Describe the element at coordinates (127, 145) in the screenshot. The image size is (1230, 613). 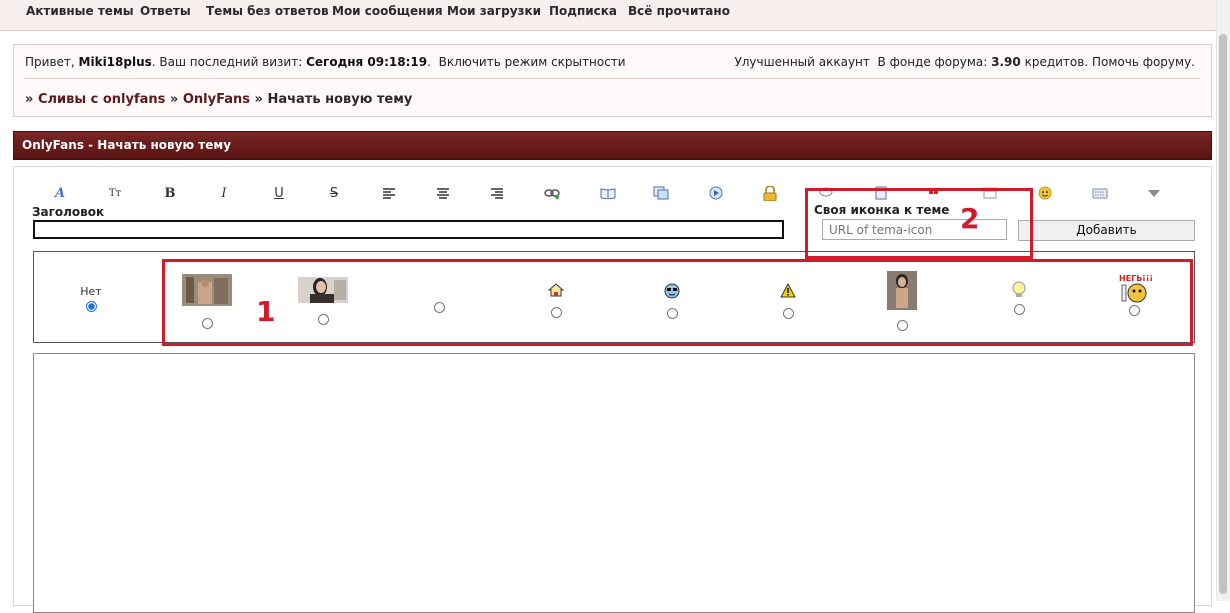
I see `panel-title: OnlyFans - Начать новую тему` at that location.